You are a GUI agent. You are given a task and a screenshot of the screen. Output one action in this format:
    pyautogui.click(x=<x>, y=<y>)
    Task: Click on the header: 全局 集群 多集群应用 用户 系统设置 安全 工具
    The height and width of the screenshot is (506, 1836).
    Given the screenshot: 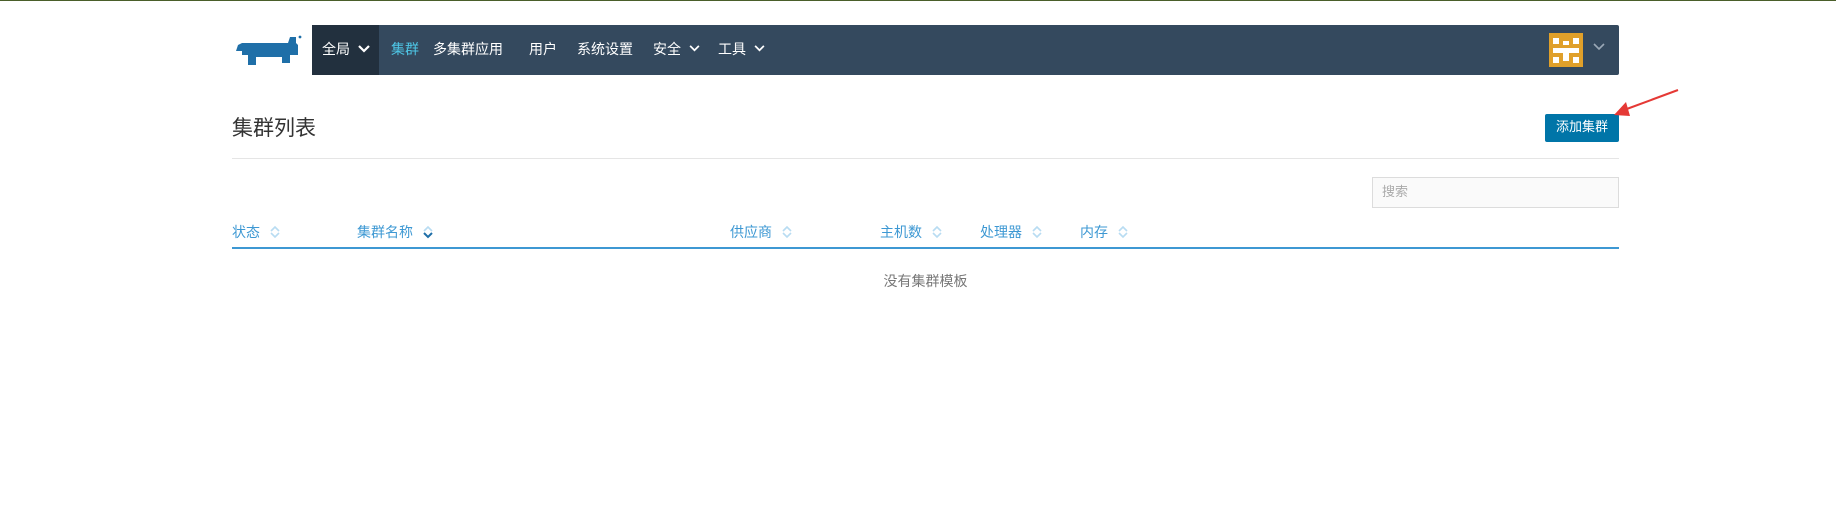 What is the action you would take?
    pyautogui.click(x=925, y=50)
    